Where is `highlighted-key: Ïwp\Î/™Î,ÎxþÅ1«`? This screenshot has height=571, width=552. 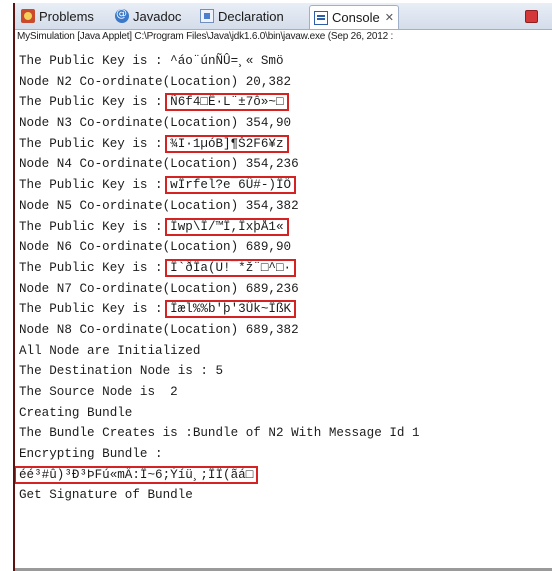 highlighted-key: Ïwp\Î/™Î,ÎxþÅ1« is located at coordinates (227, 226).